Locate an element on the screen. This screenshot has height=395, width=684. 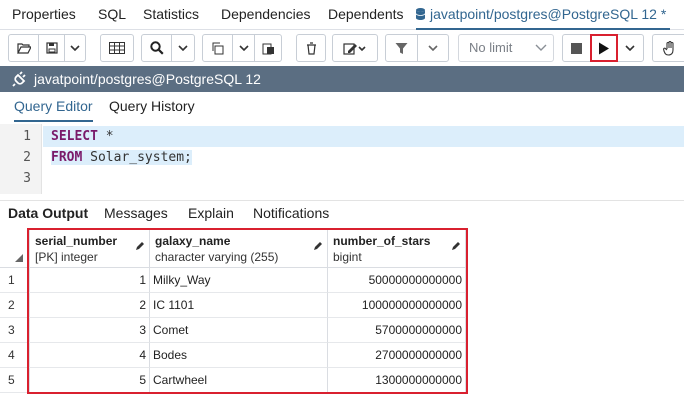
column-type: [PK] integer is located at coordinates (66, 257).